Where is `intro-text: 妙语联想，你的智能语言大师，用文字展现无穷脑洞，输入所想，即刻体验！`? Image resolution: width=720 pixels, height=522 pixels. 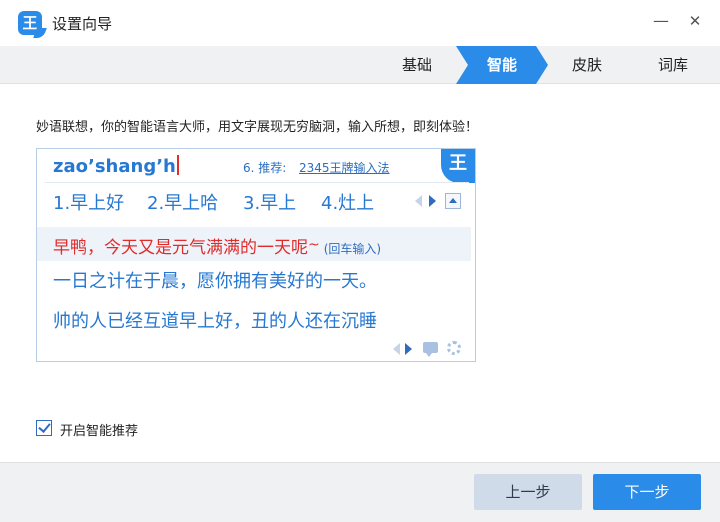
intro-text: 妙语联想，你的智能语言大师，用文字展现无穷脑洞，输入所想，即刻体验！ is located at coordinates (257, 127).